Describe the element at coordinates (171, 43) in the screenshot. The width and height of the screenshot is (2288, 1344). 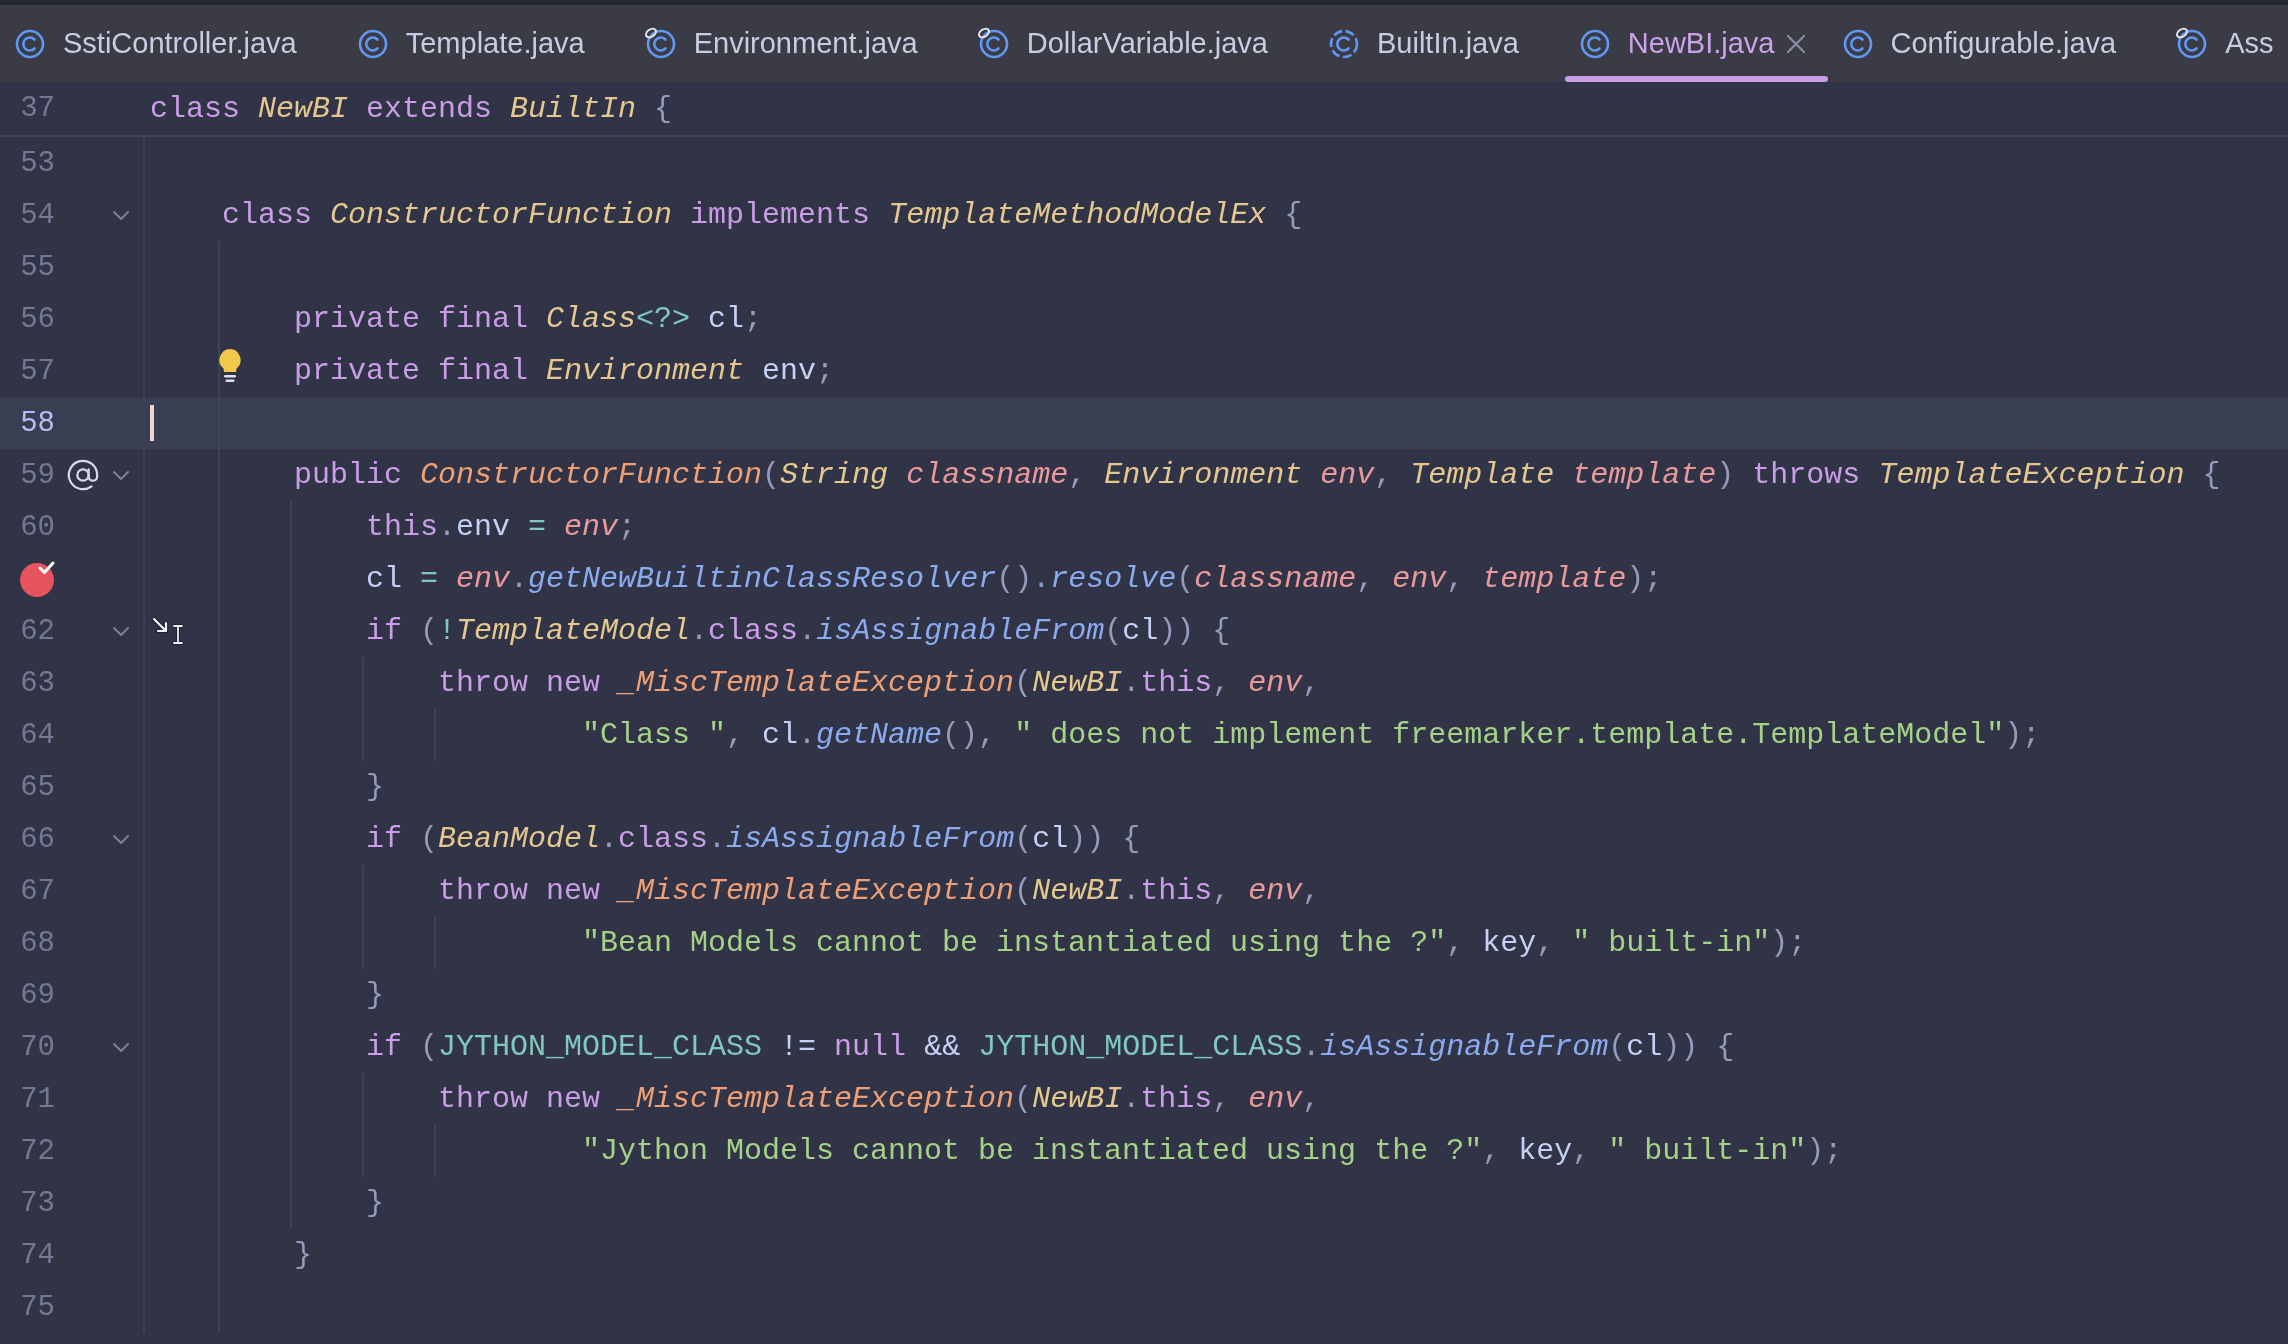
I see `editor-tab: SstiController.java` at that location.